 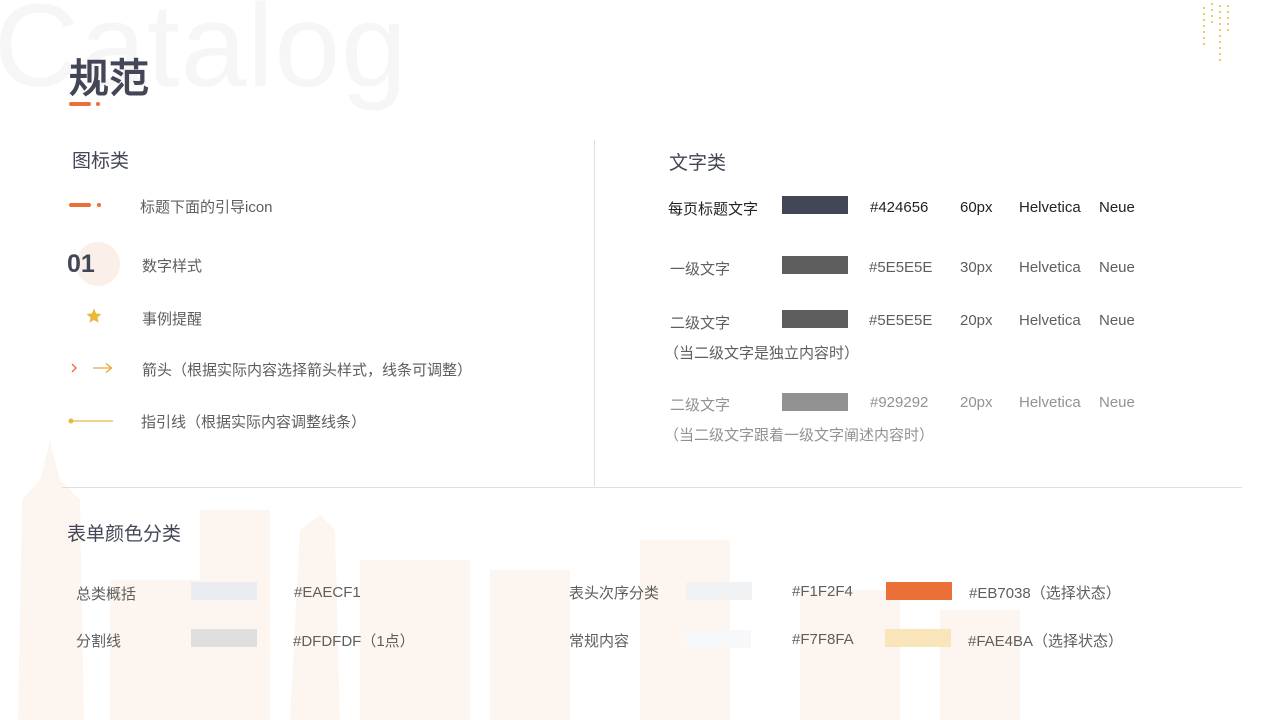 I want to click on hex-code: #EAECF1, so click(x=327, y=592).